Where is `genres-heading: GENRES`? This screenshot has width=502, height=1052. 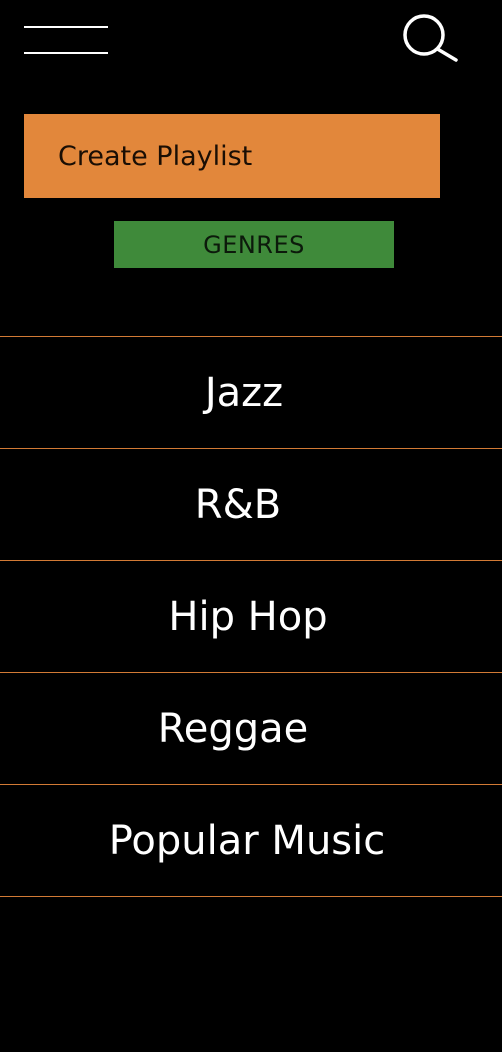
genres-heading: GENRES is located at coordinates (254, 244).